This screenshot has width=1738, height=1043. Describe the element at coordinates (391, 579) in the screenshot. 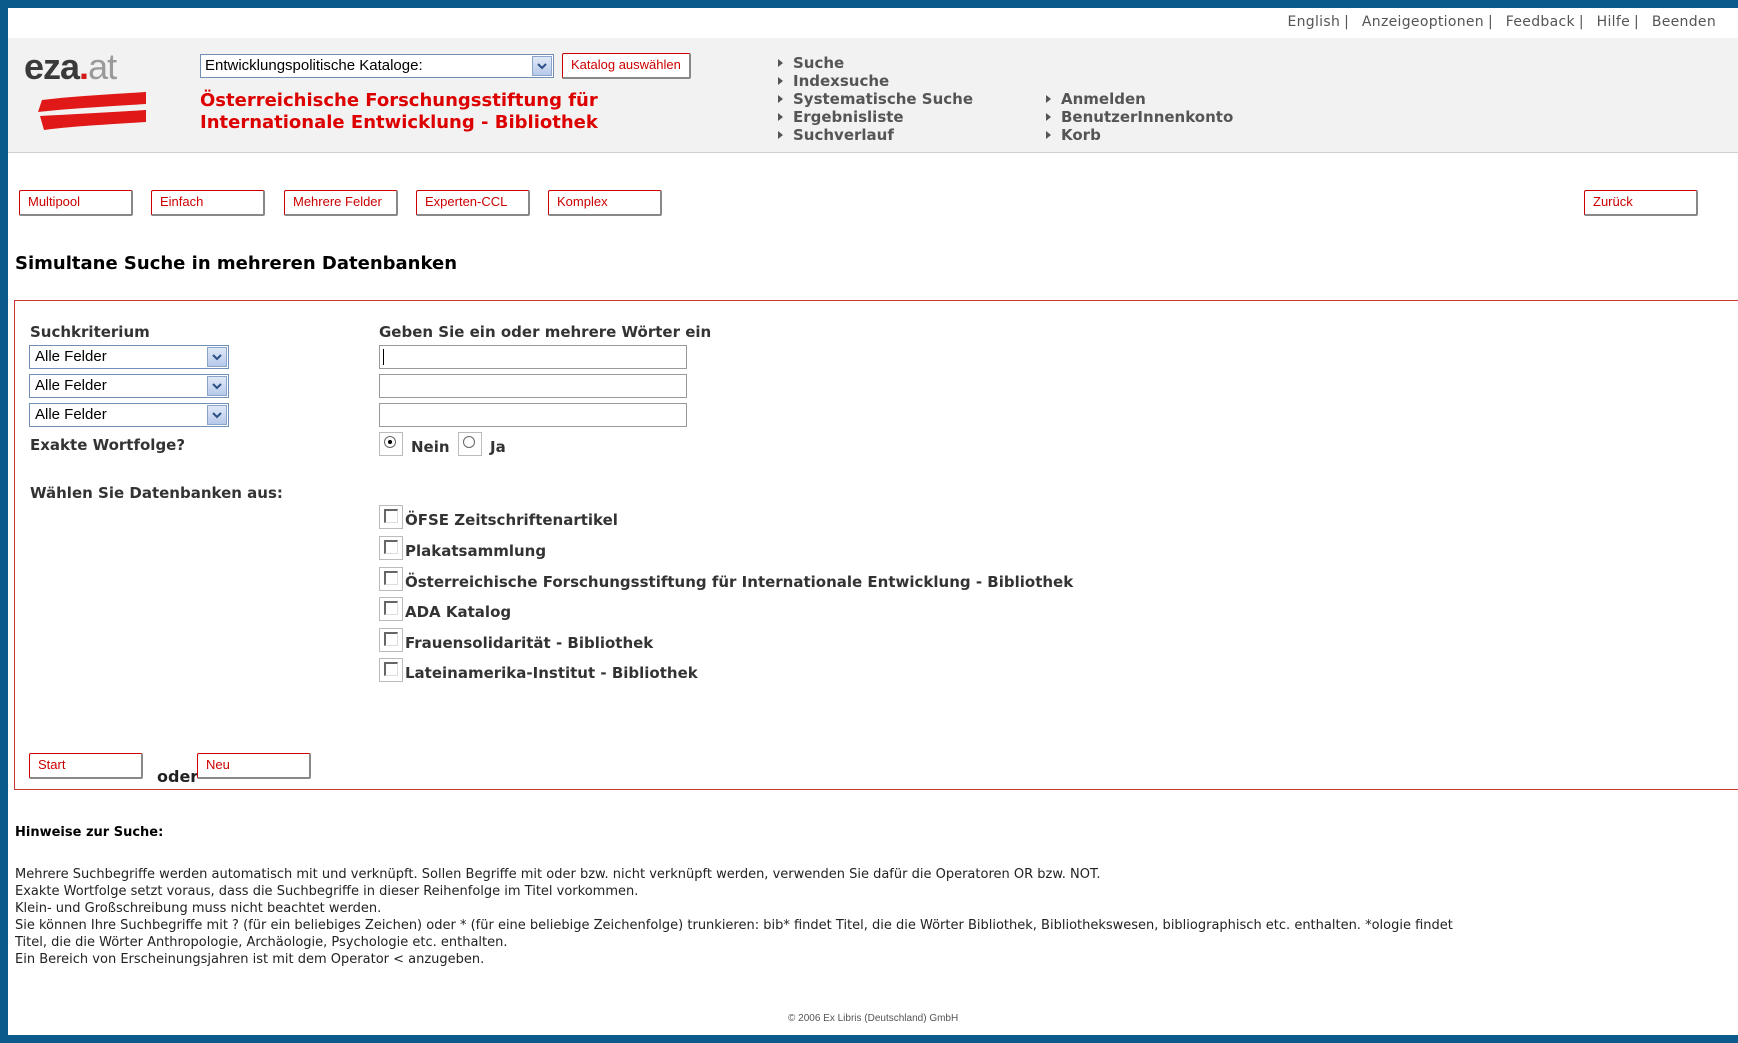

I see `database-checkbox-oefse-library` at that location.